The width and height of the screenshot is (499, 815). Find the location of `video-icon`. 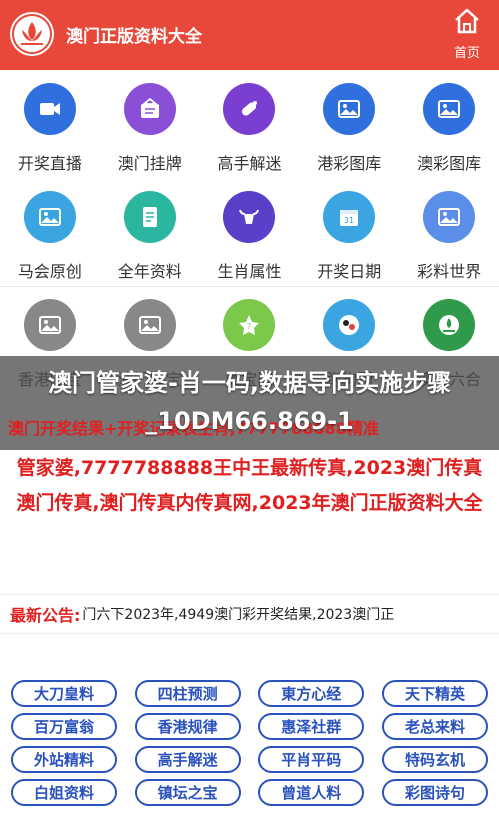

video-icon is located at coordinates (49, 109).